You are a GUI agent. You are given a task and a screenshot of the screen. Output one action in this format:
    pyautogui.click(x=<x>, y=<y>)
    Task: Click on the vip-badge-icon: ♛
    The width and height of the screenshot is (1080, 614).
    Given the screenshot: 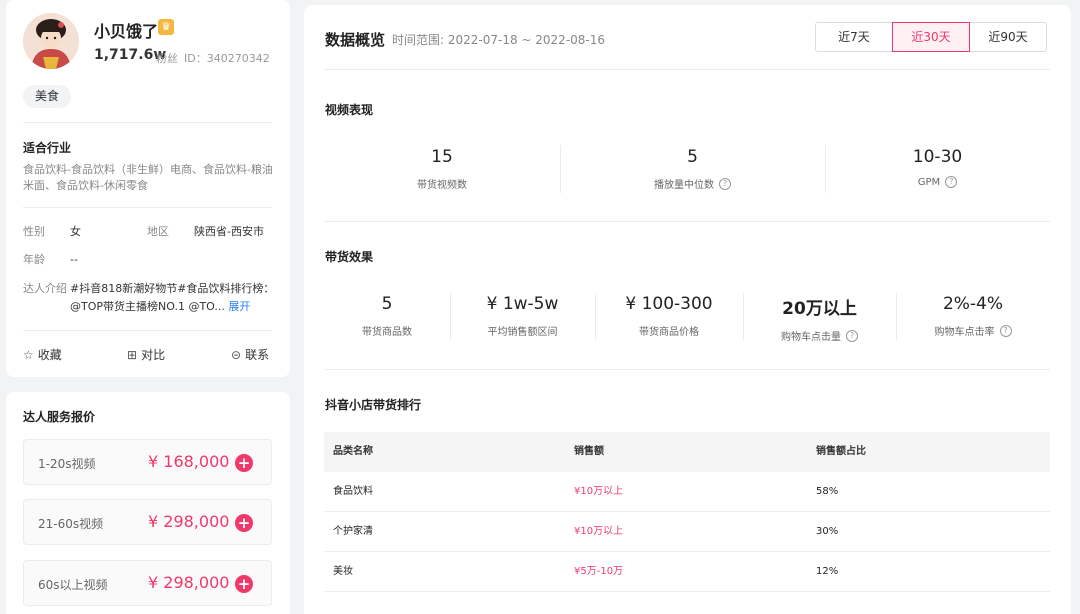 What is the action you would take?
    pyautogui.click(x=166, y=27)
    